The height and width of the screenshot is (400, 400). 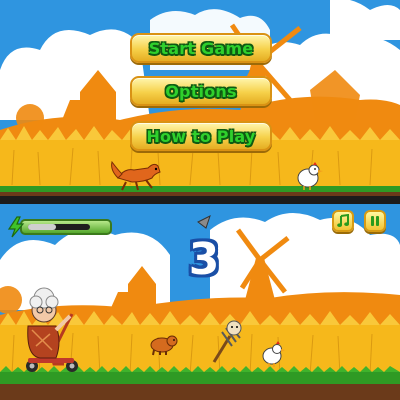 I want to click on start-game-label: Start Game, so click(x=201, y=48).